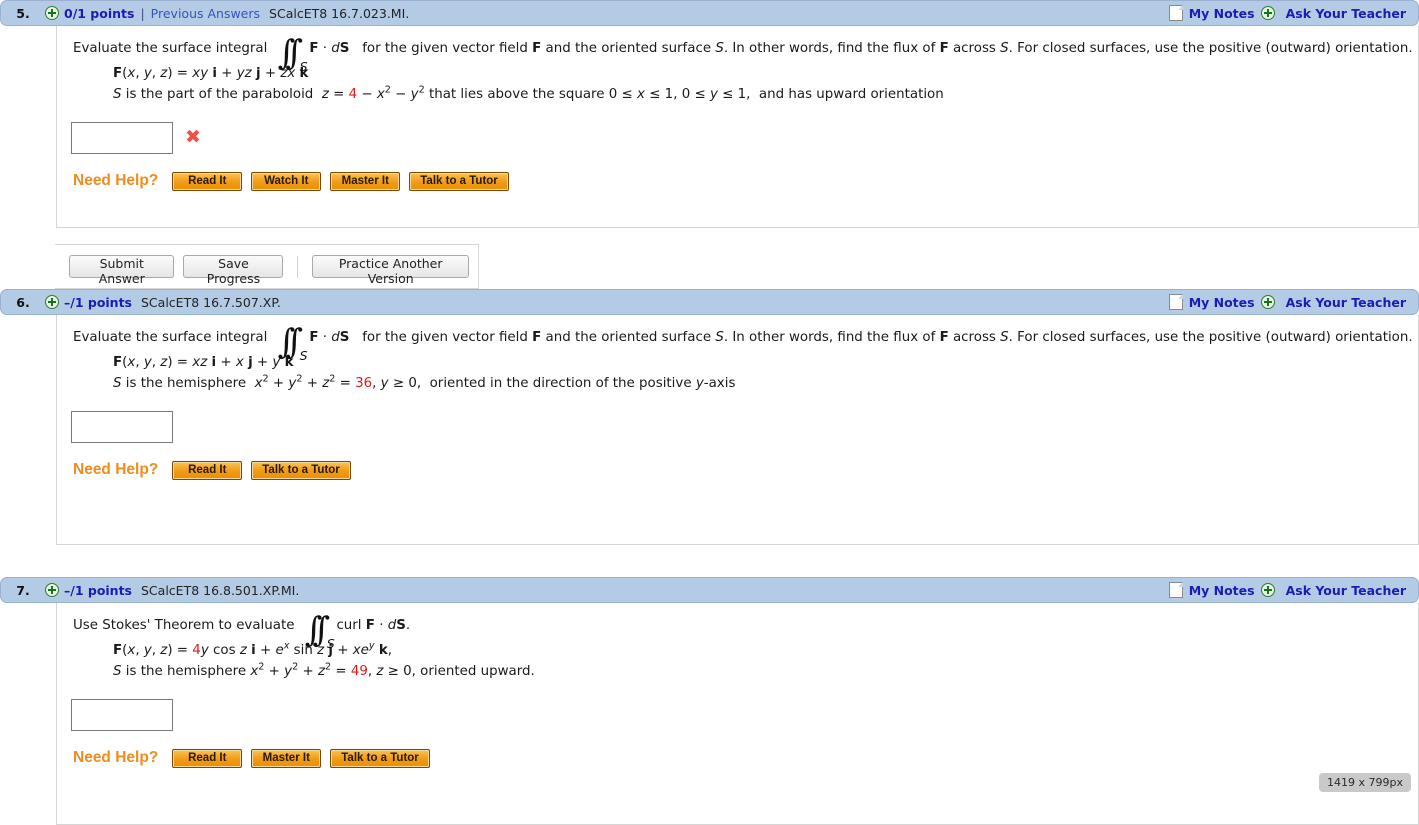  I want to click on ask-your-teacher-link-7: Ask Your Teacher, so click(1346, 590).